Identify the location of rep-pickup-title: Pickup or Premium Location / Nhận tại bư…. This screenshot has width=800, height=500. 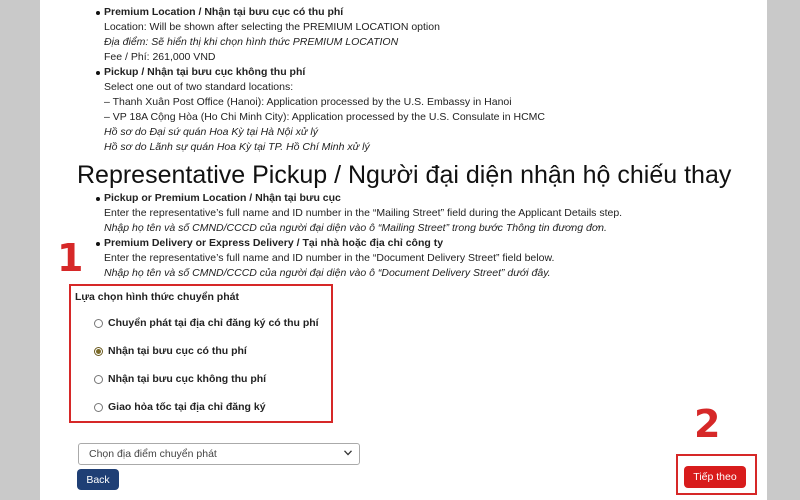
(222, 198).